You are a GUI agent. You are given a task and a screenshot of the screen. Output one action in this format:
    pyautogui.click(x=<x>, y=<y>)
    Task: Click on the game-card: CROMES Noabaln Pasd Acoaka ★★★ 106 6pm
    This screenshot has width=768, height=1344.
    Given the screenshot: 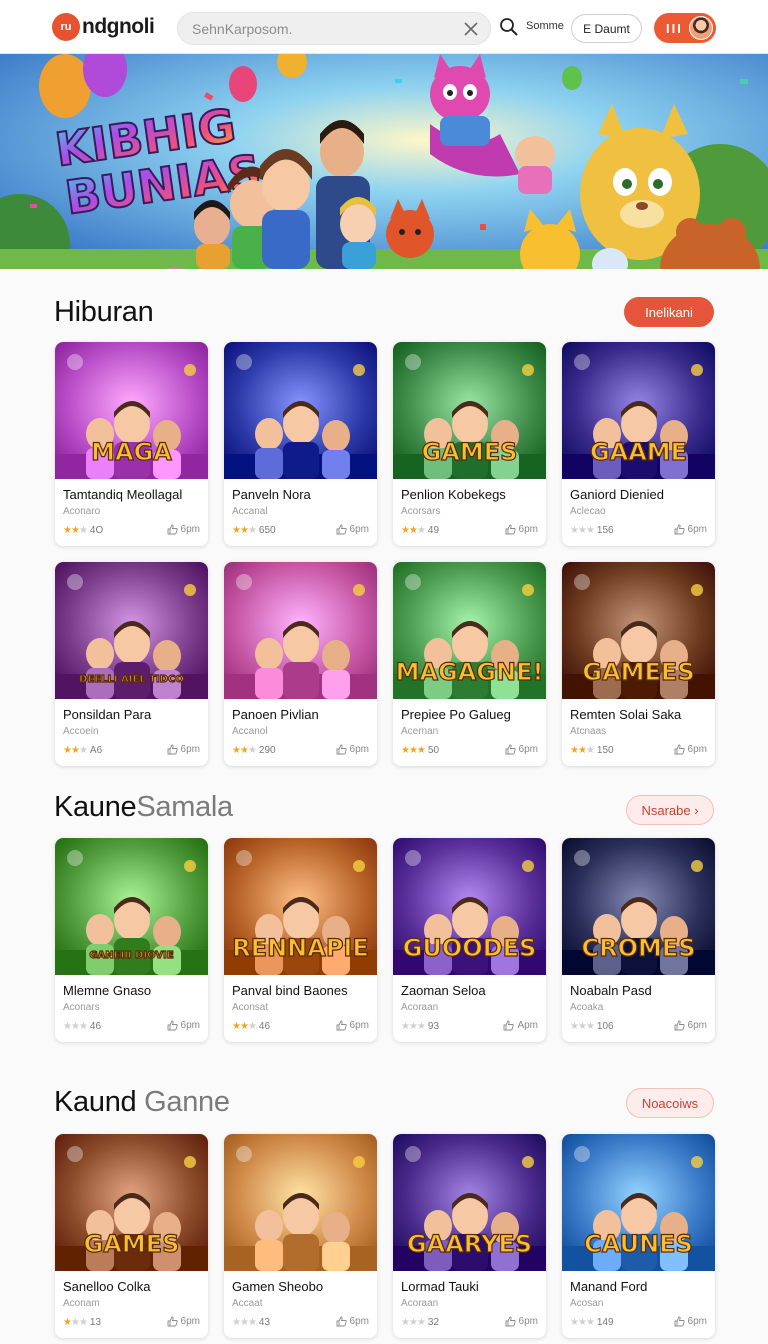 What is the action you would take?
    pyautogui.click(x=638, y=940)
    